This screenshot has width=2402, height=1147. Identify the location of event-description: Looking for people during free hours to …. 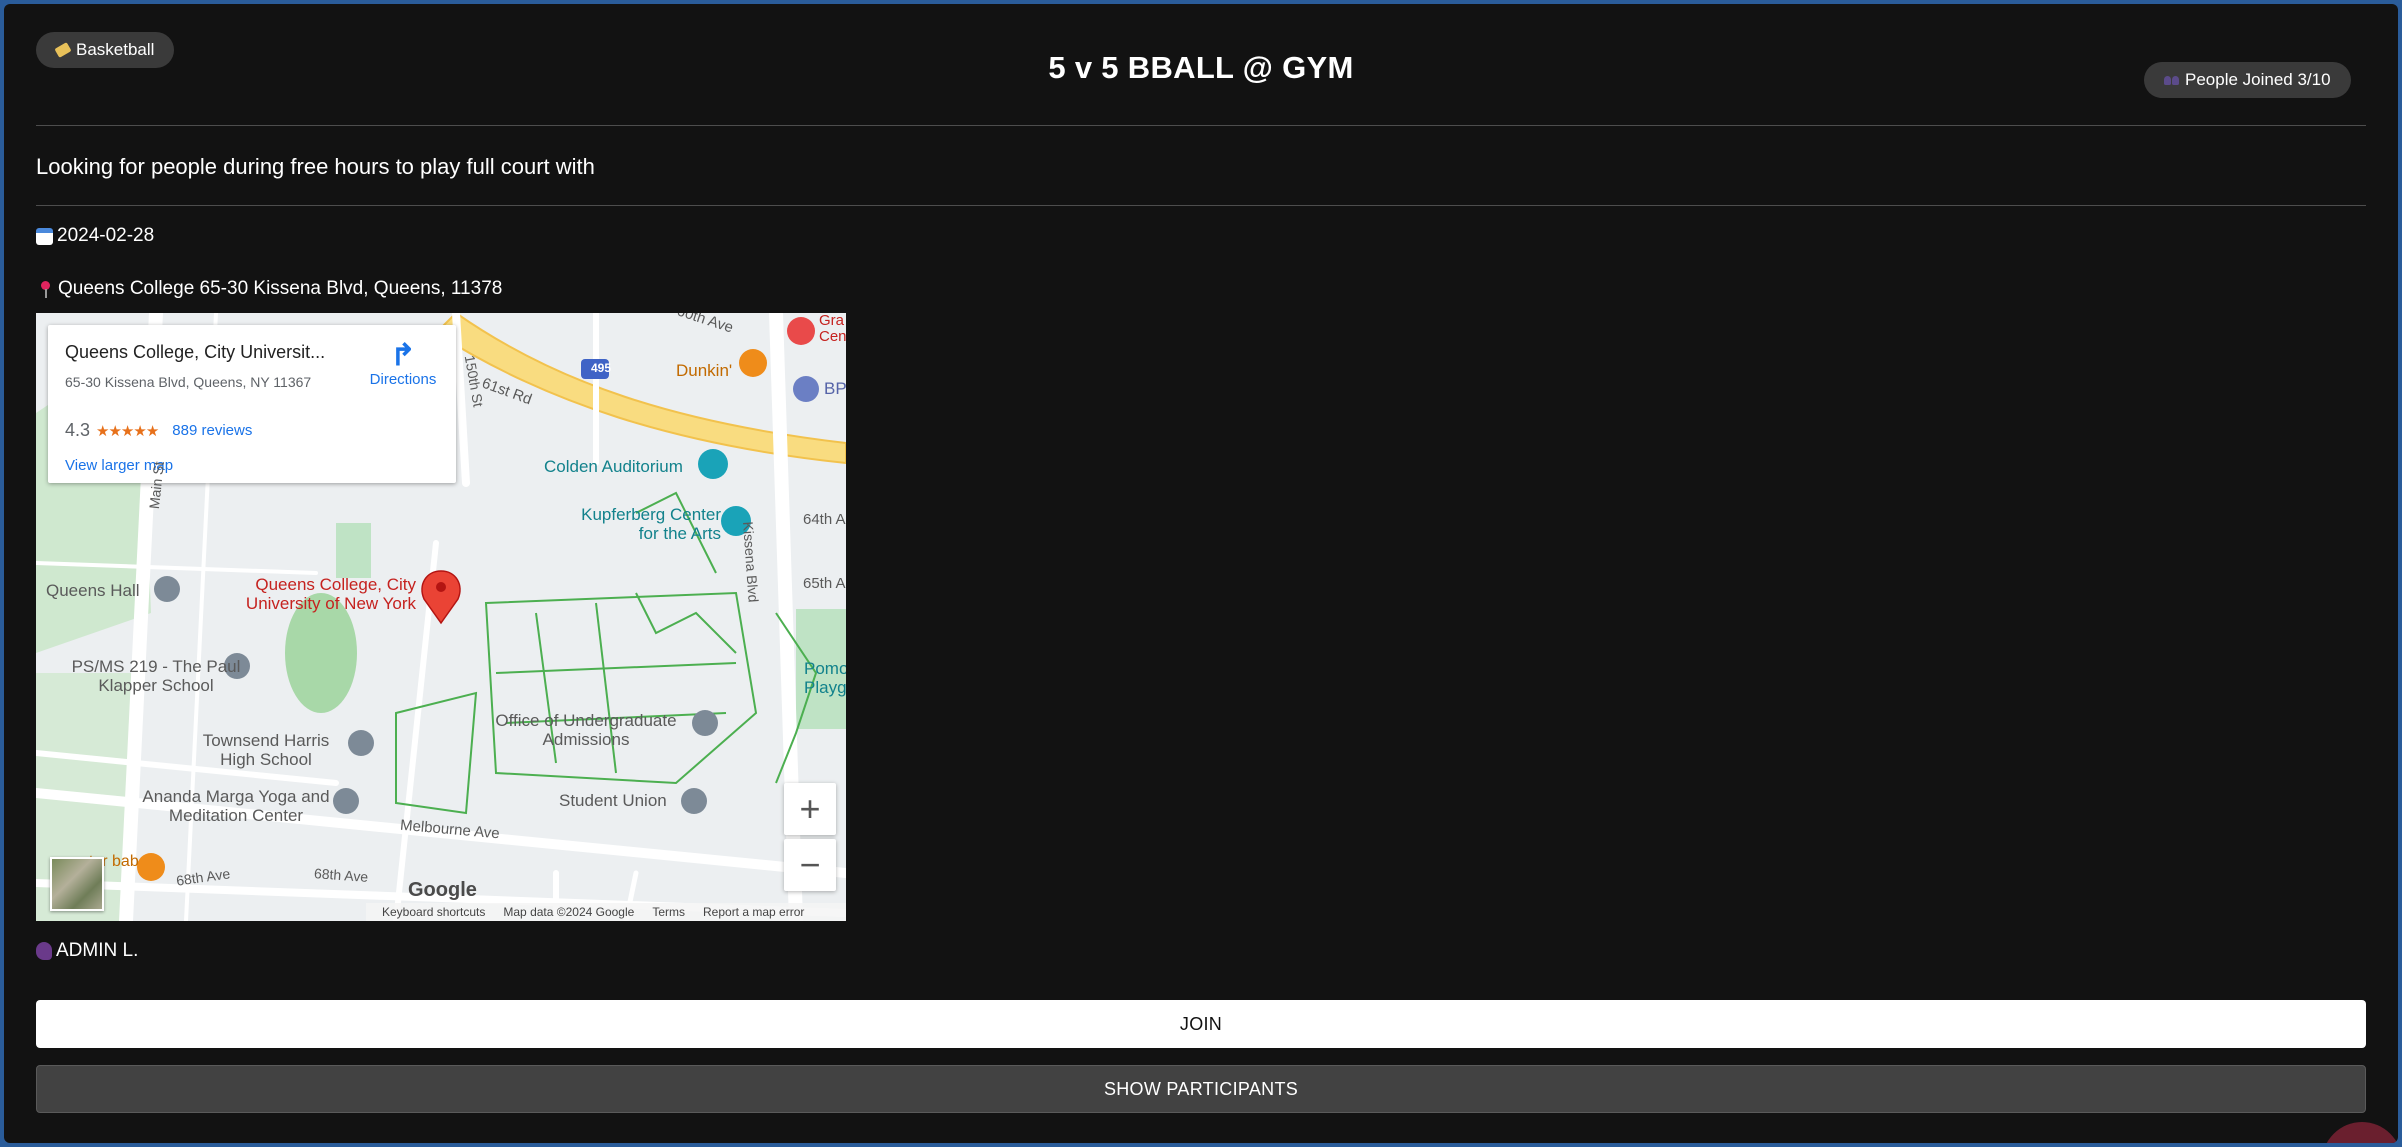
(315, 166).